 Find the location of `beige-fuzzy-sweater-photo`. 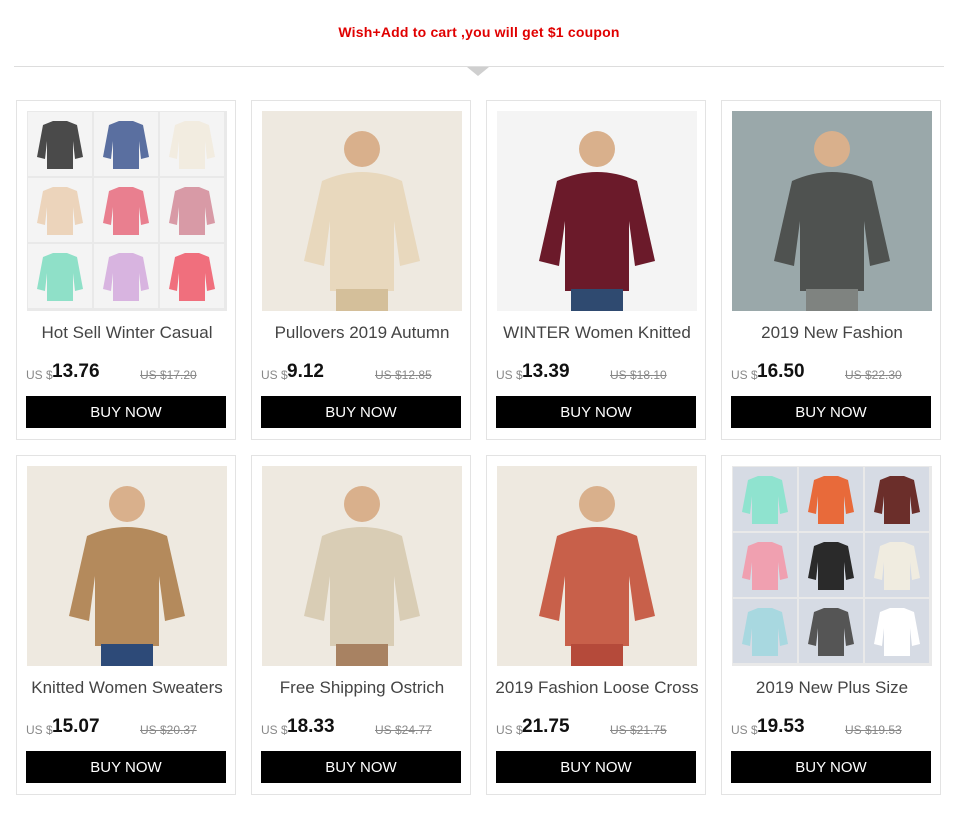

beige-fuzzy-sweater-photo is located at coordinates (362, 211).